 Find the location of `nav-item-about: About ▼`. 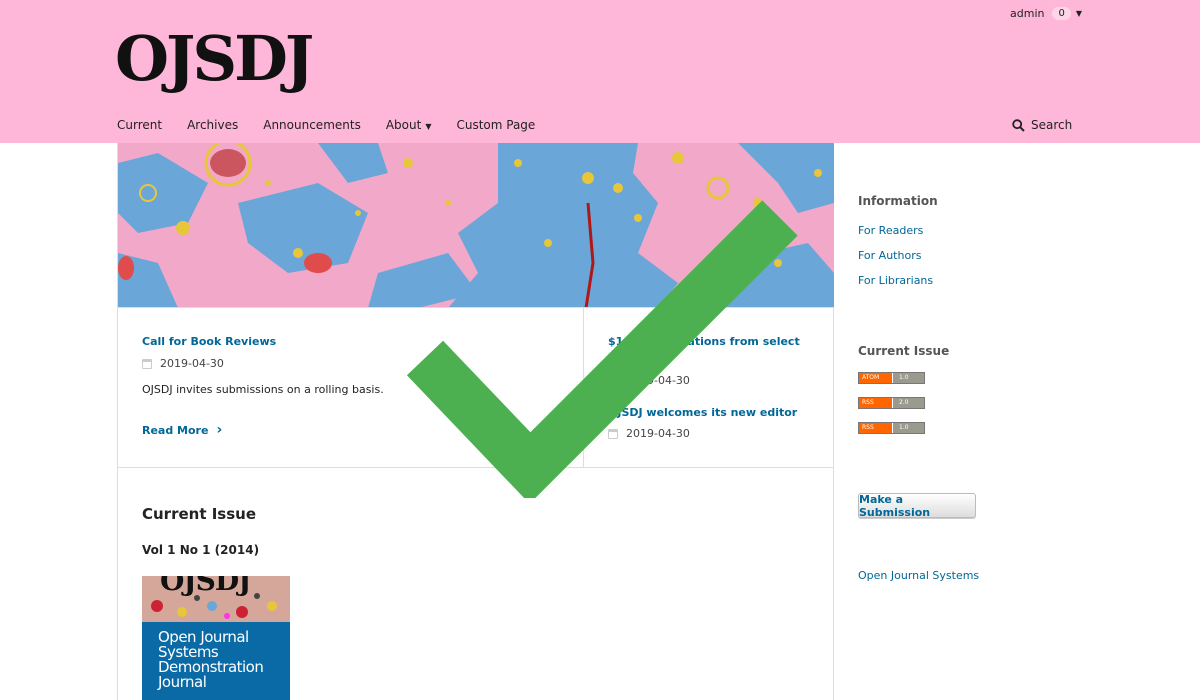

nav-item-about: About ▼ is located at coordinates (409, 125).